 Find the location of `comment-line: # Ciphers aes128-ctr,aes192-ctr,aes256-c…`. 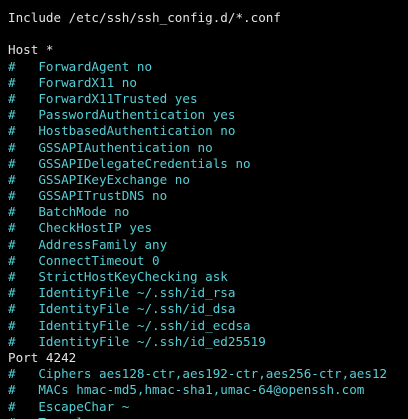

comment-line: # Ciphers aes128-ctr,aes192-ctr,aes256-c… is located at coordinates (198, 374).